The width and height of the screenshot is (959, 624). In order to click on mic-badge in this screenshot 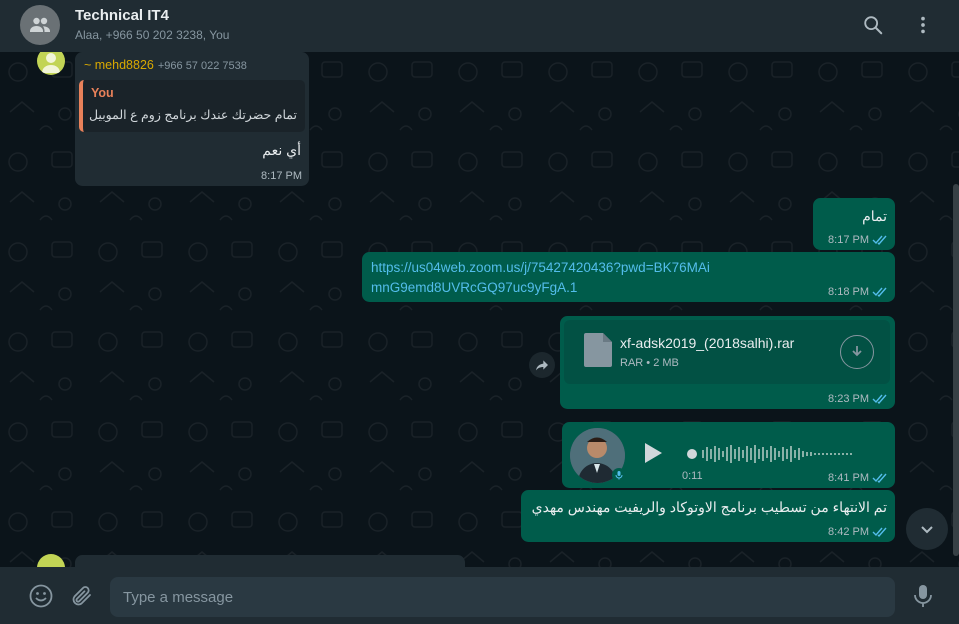, I will do `click(619, 475)`.